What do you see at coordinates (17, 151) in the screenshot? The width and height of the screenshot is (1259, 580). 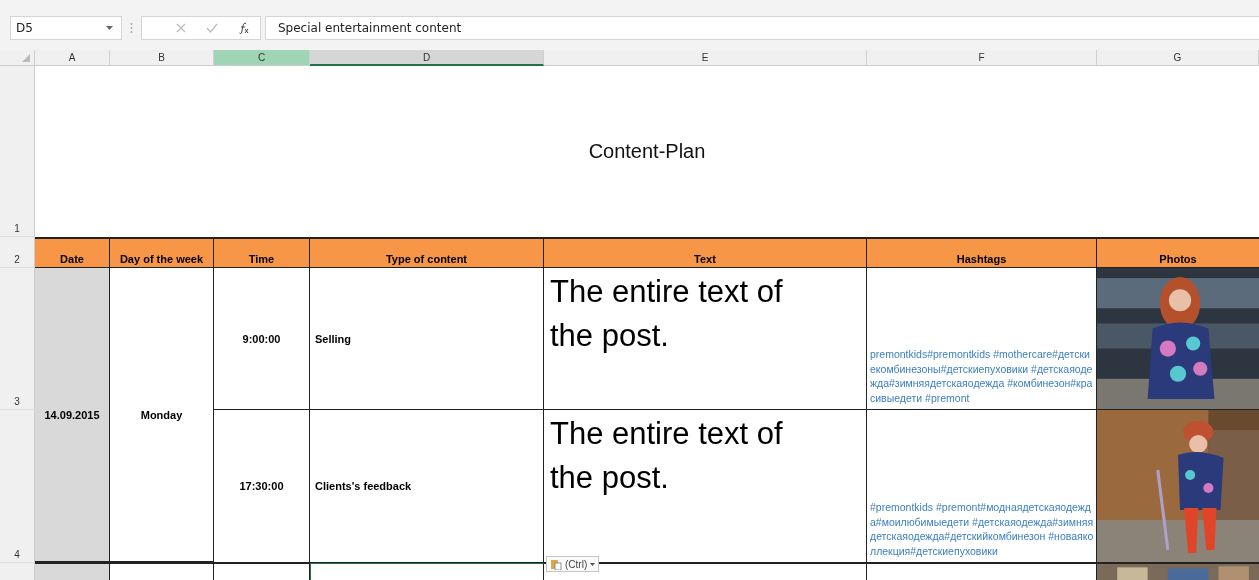 I see `row-header: 1` at bounding box center [17, 151].